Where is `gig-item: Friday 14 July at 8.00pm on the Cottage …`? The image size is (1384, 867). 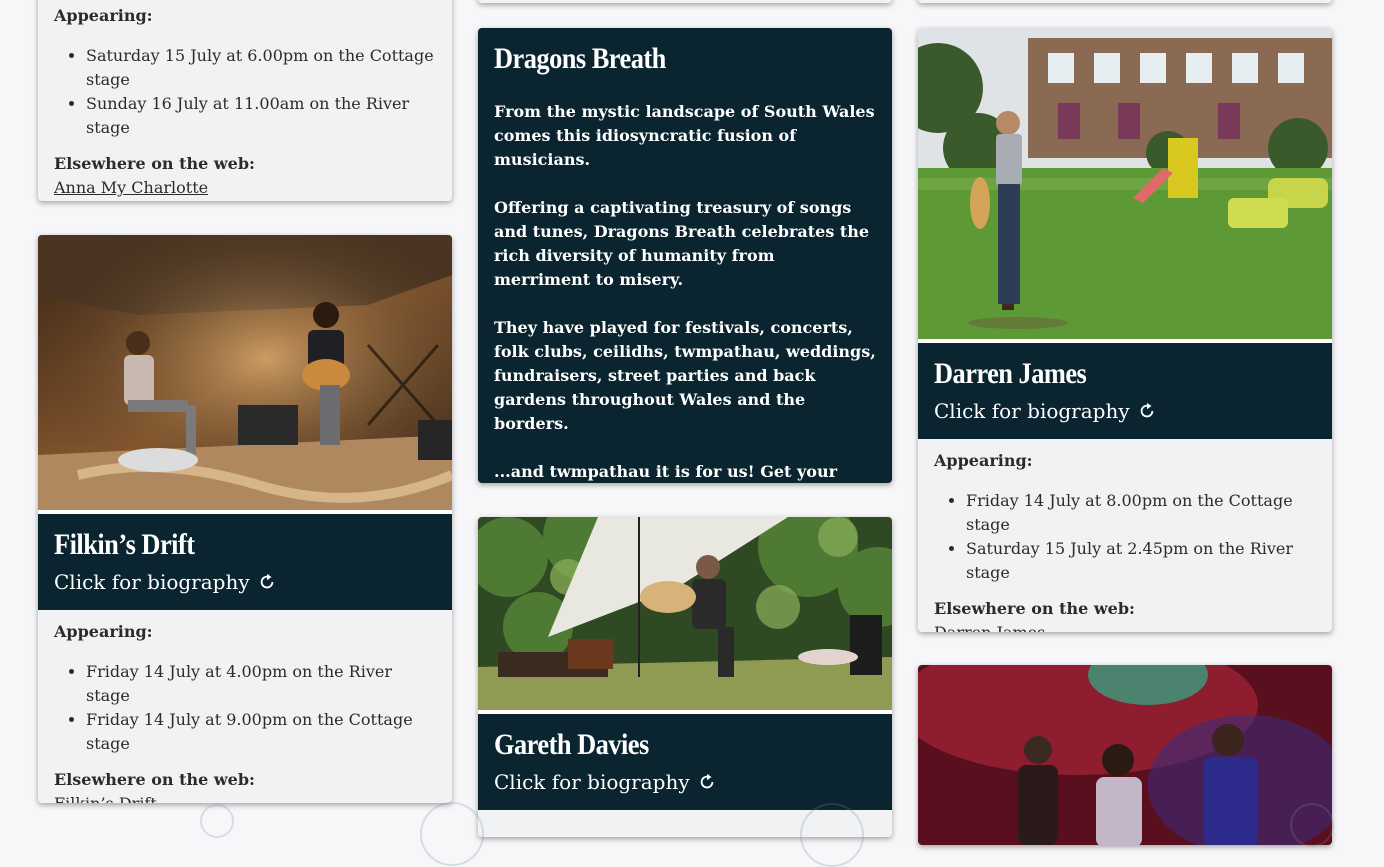
gig-item: Friday 14 July at 8.00pm on the Cottage … is located at coordinates (1141, 513).